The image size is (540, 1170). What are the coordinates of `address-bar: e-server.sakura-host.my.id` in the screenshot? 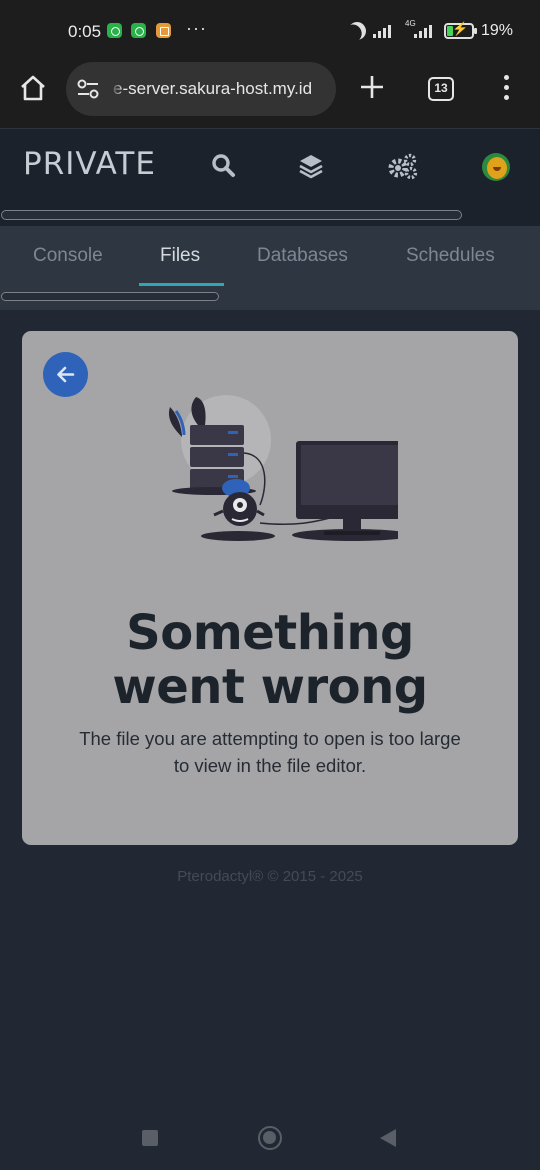 It's located at (201, 89).